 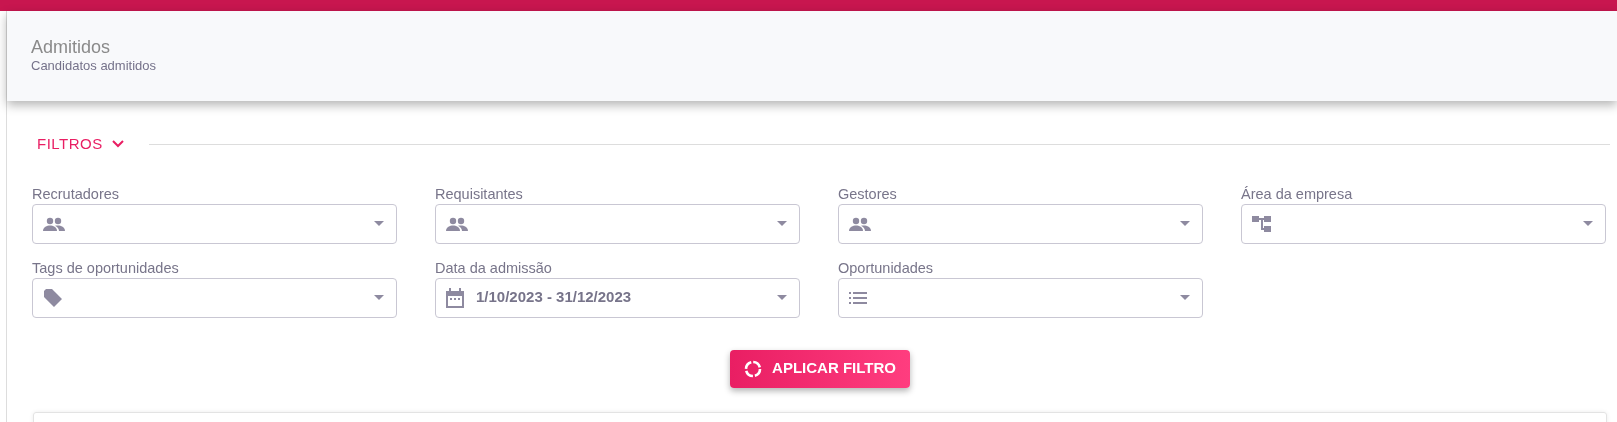 I want to click on apply-filter-button: APLICAR FILTRO, so click(x=820, y=368).